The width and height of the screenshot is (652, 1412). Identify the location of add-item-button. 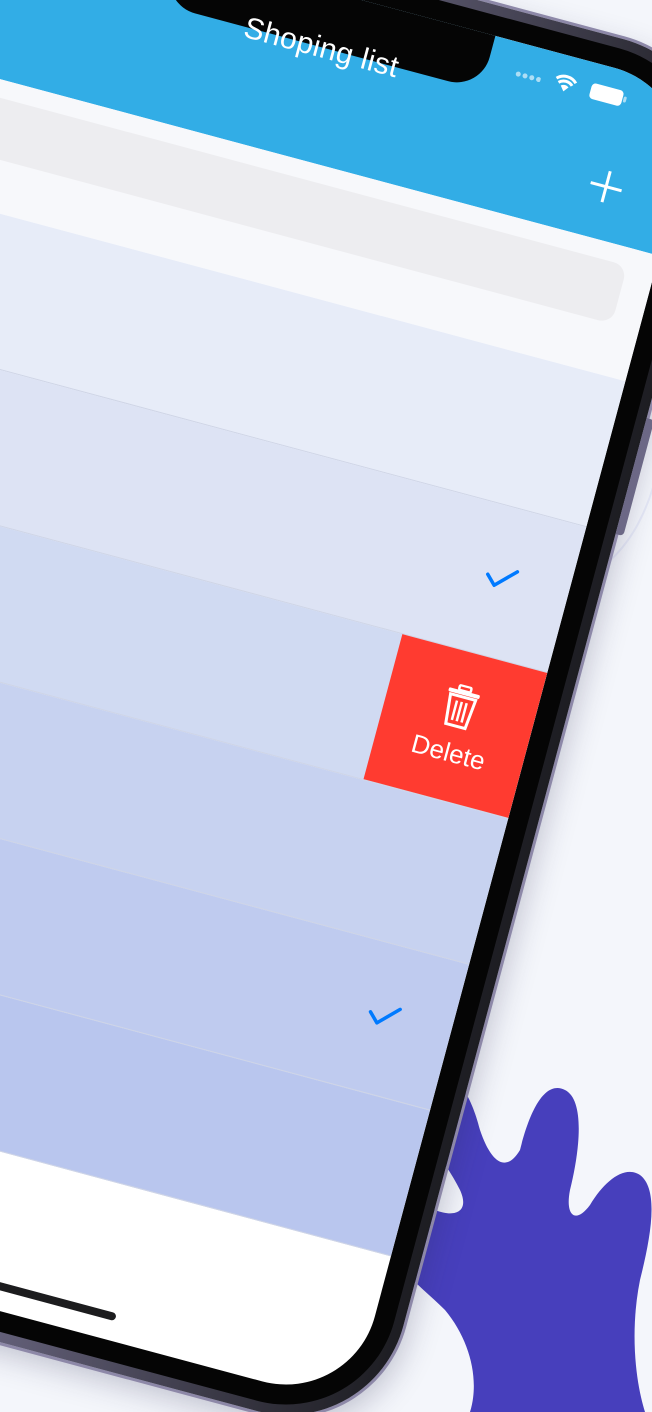
(605, 186).